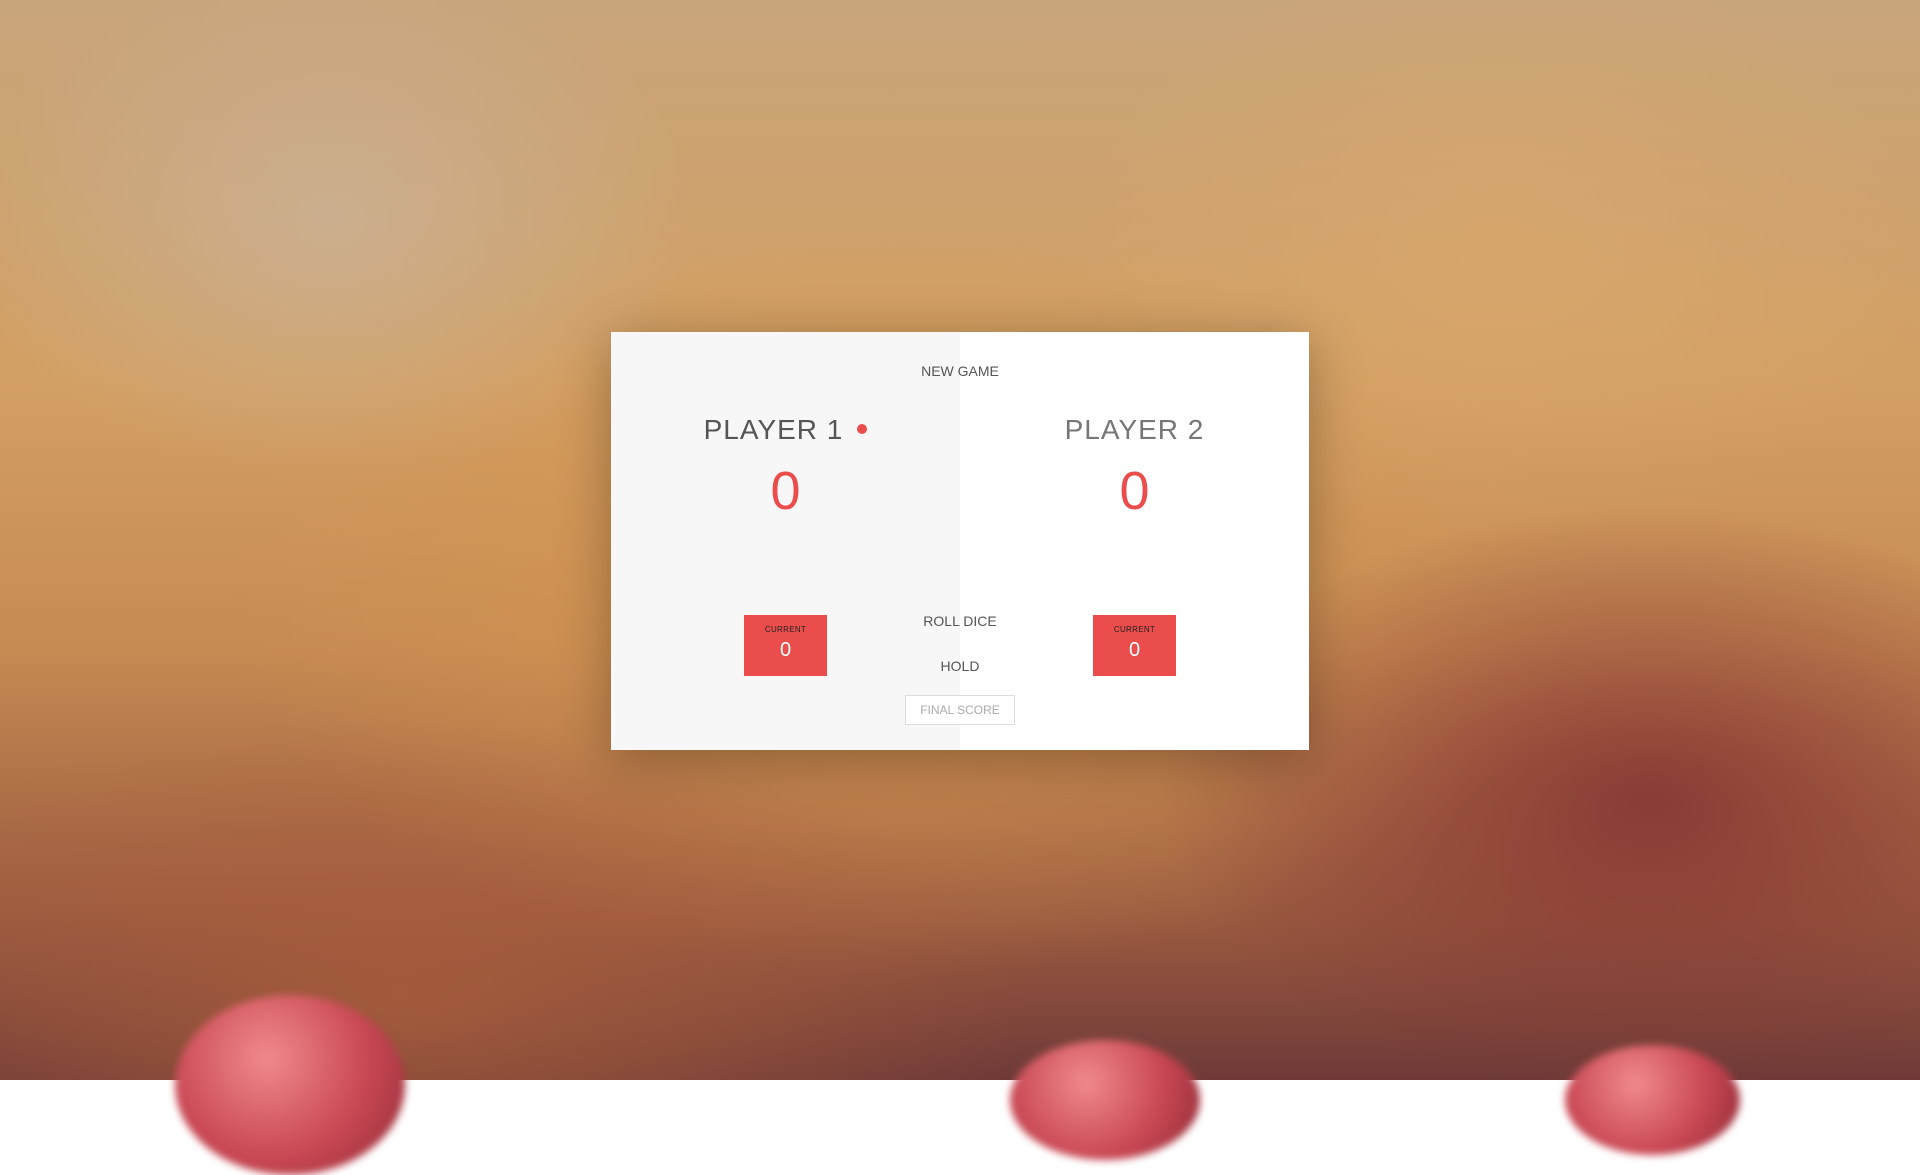 Image resolution: width=1920 pixels, height=1175 pixels. I want to click on hold-row: HOLD, so click(960, 666).